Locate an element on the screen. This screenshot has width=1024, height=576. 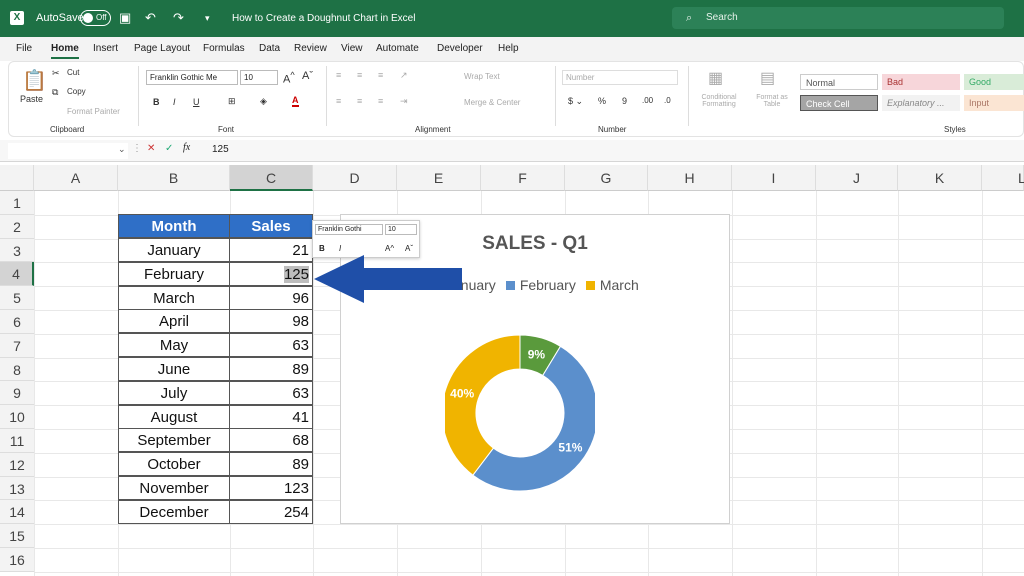
tab-view: View is located at coordinates (352, 48).